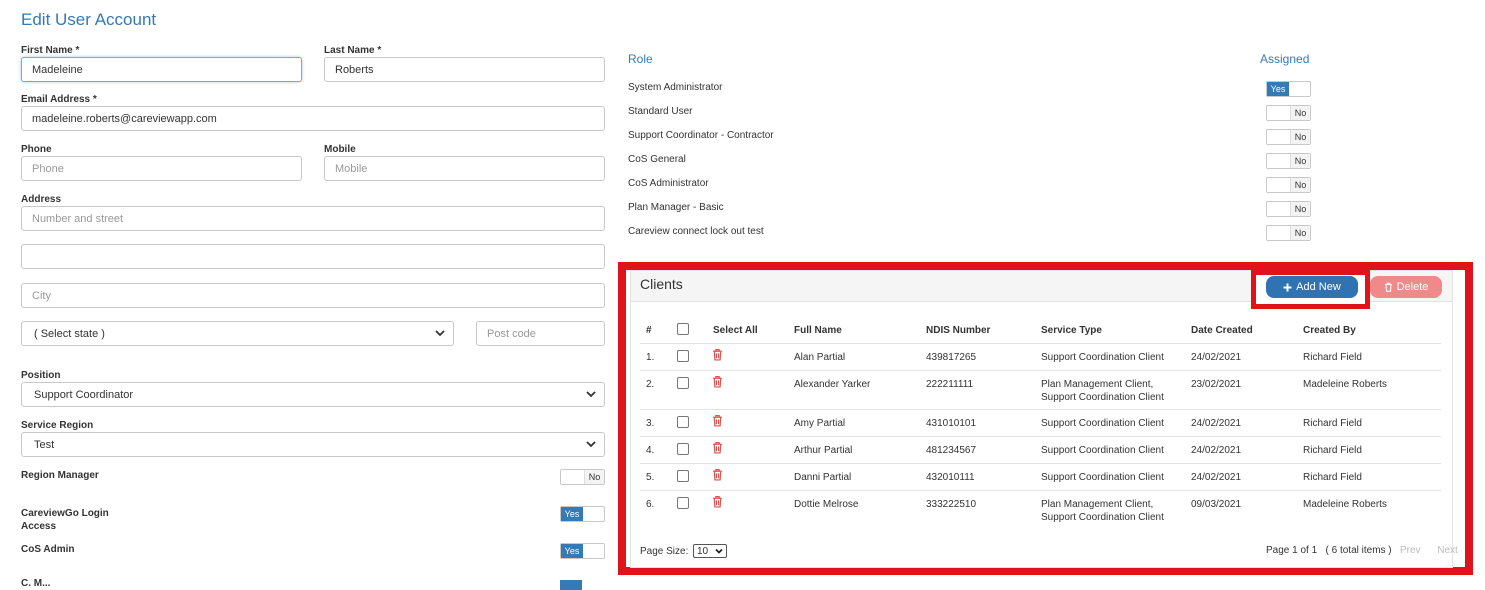 This screenshot has height=590, width=1485. Describe the element at coordinates (39, 526) in the screenshot. I see `careviewgo-label-line2: Access` at that location.